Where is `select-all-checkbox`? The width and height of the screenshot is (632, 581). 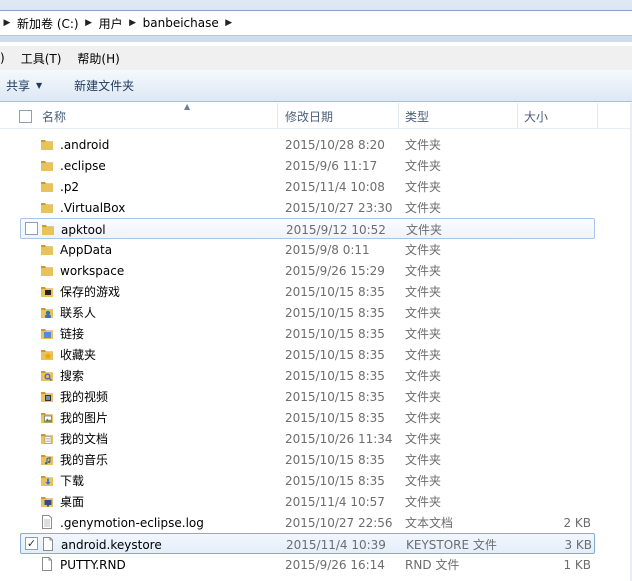
select-all-checkbox is located at coordinates (25, 116).